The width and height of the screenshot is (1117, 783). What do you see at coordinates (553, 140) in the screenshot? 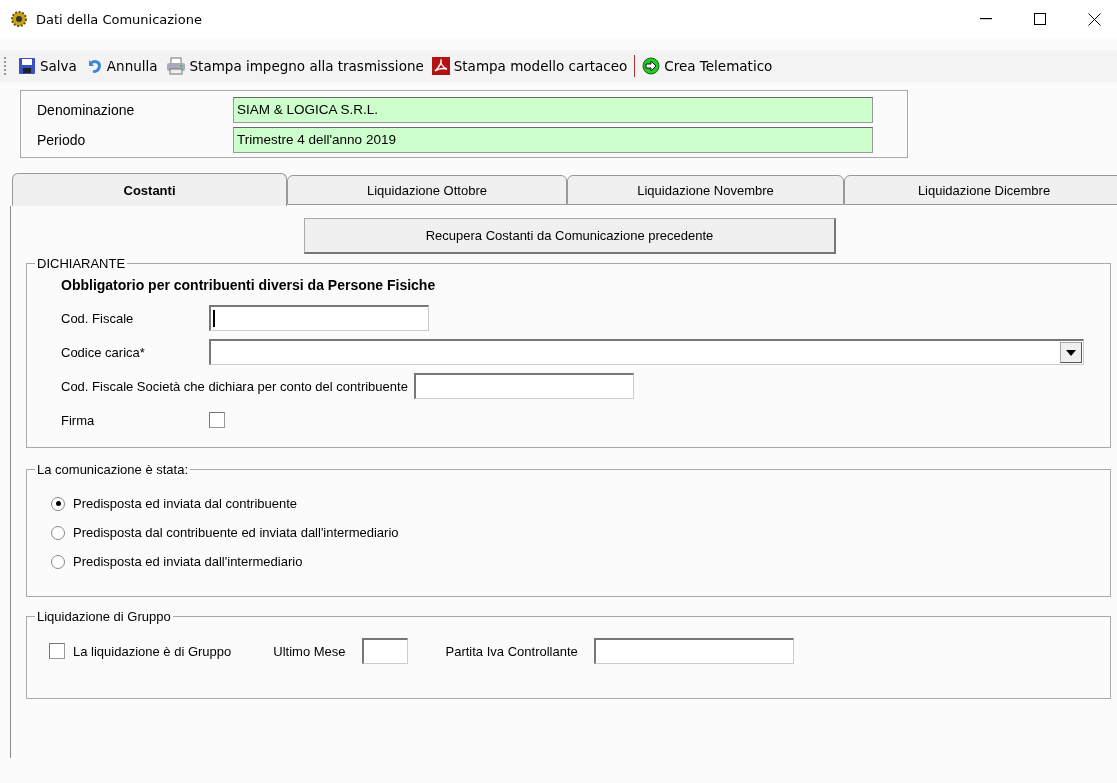
I see `readonly-field: Trimestre 4 dell'anno 2019` at bounding box center [553, 140].